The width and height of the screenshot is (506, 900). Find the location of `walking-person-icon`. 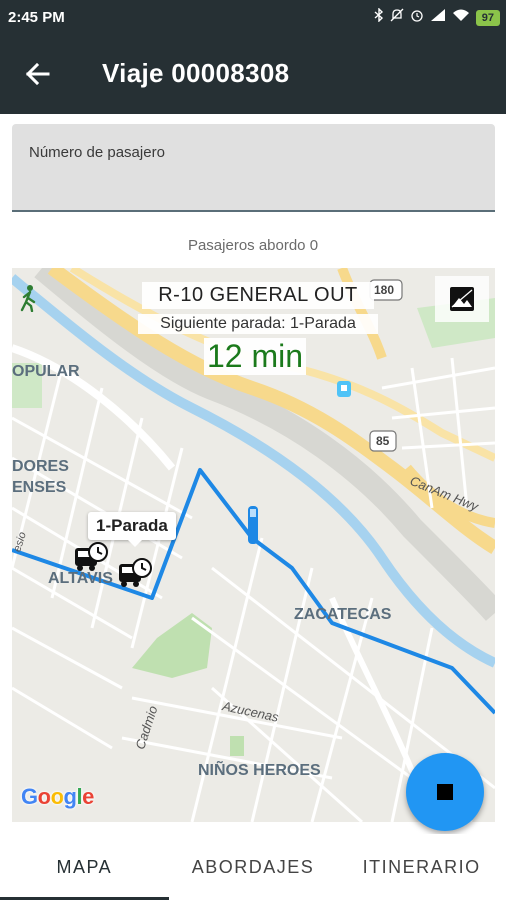

walking-person-icon is located at coordinates (29, 300).